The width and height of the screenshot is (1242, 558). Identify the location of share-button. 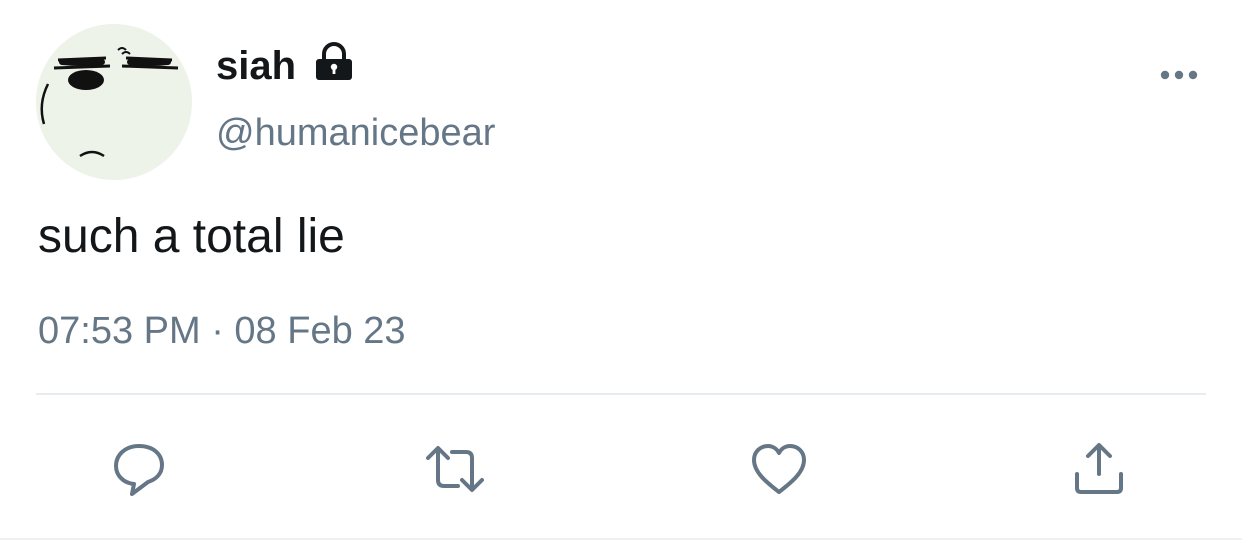
(1099, 469).